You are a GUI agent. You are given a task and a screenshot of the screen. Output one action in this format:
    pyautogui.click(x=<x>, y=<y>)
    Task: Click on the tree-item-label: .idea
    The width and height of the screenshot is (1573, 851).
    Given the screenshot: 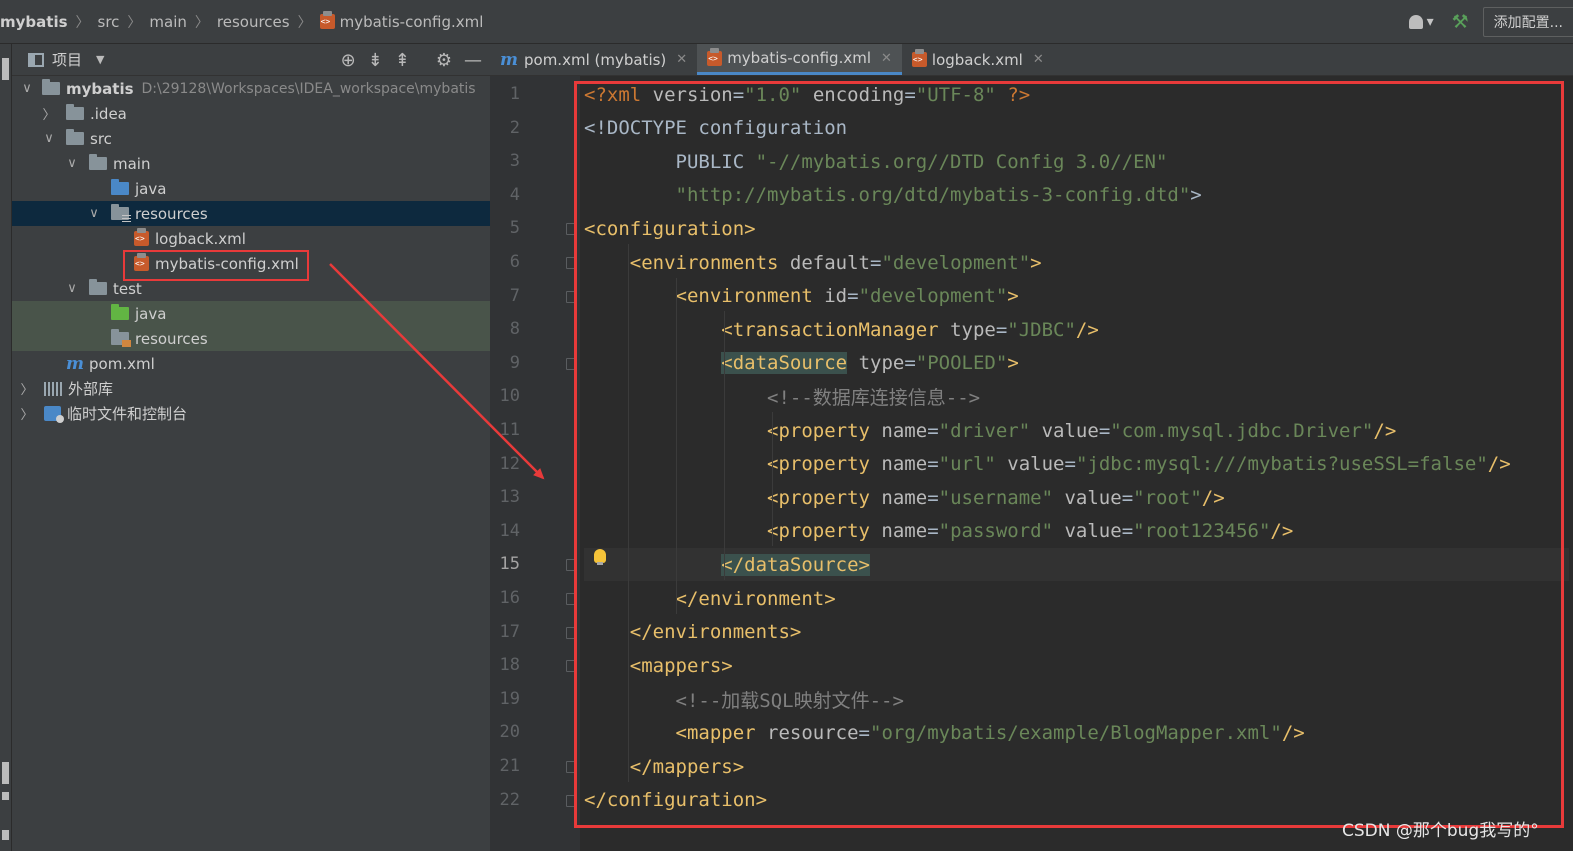 What is the action you would take?
    pyautogui.click(x=108, y=113)
    